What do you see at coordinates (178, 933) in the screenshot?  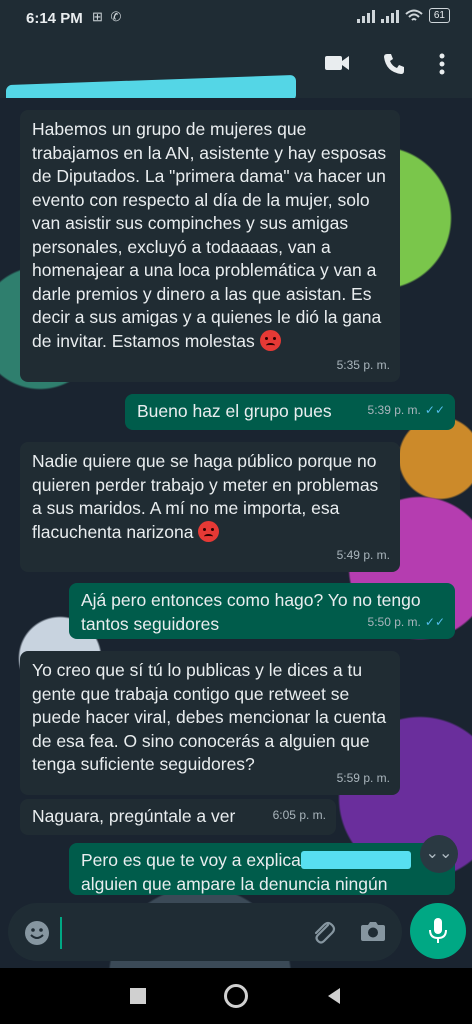 I see `message-input` at bounding box center [178, 933].